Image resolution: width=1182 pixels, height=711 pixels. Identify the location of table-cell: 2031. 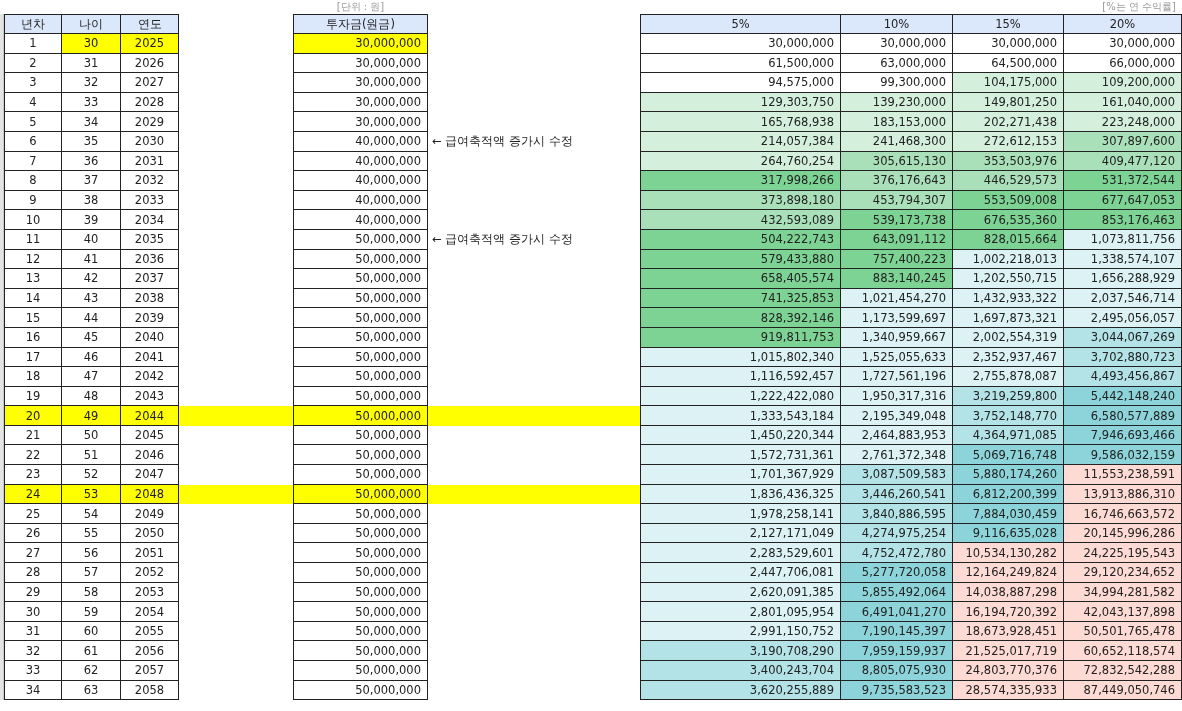
(150, 161).